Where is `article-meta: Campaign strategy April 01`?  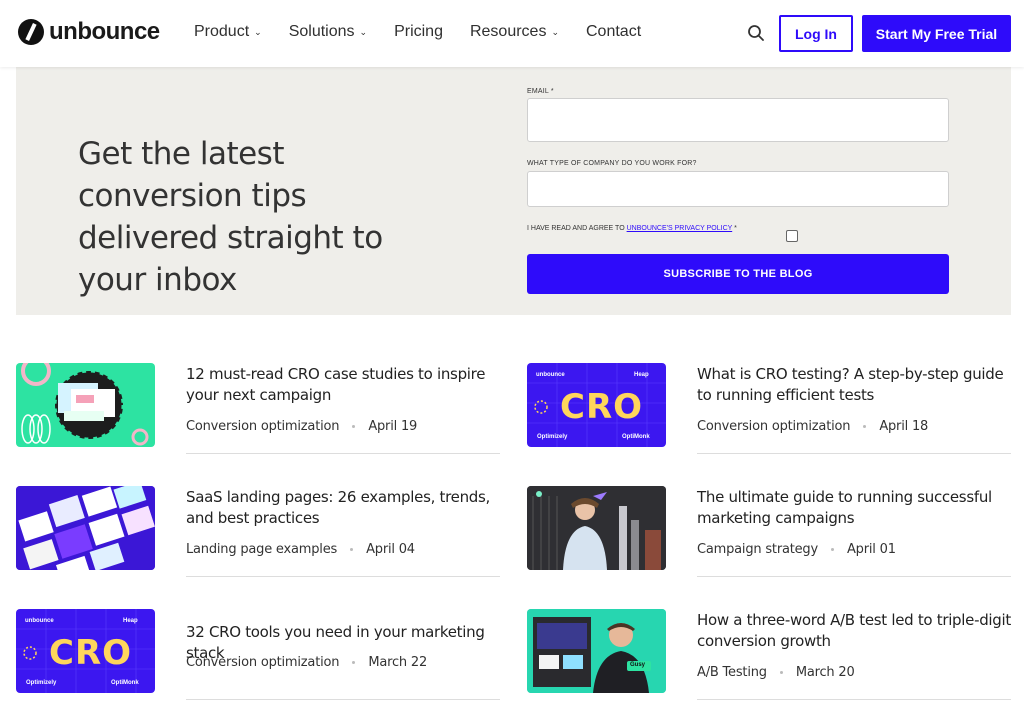 article-meta: Campaign strategy April 01 is located at coordinates (796, 549).